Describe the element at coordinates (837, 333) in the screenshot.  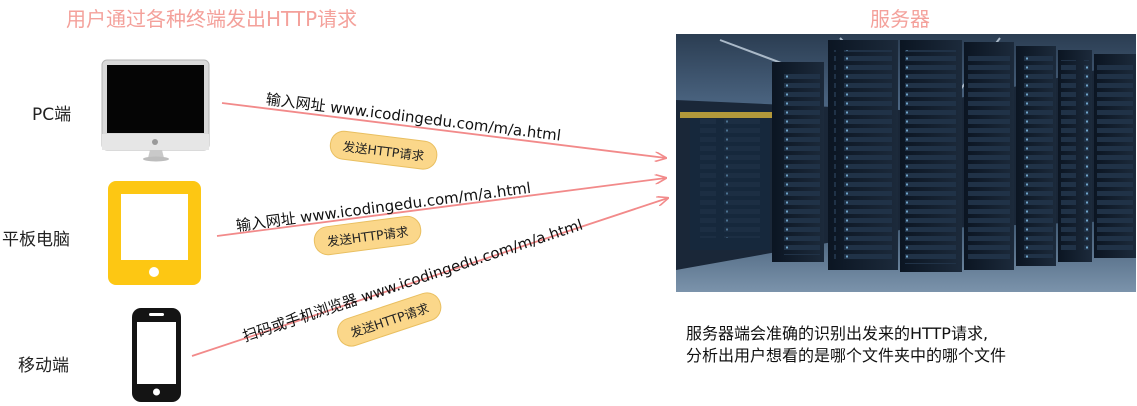
I see `server-note-line1: 服务器端会准确的识别出发来的HTTP请求,` at that location.